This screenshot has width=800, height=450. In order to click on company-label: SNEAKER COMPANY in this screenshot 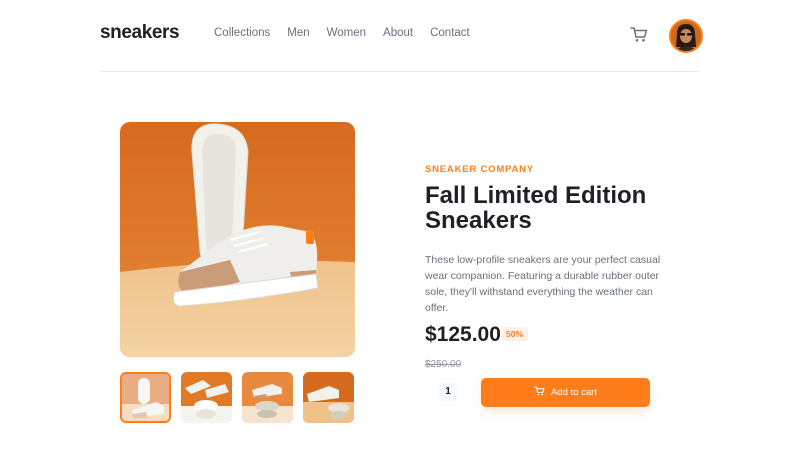, I will do `click(479, 169)`.